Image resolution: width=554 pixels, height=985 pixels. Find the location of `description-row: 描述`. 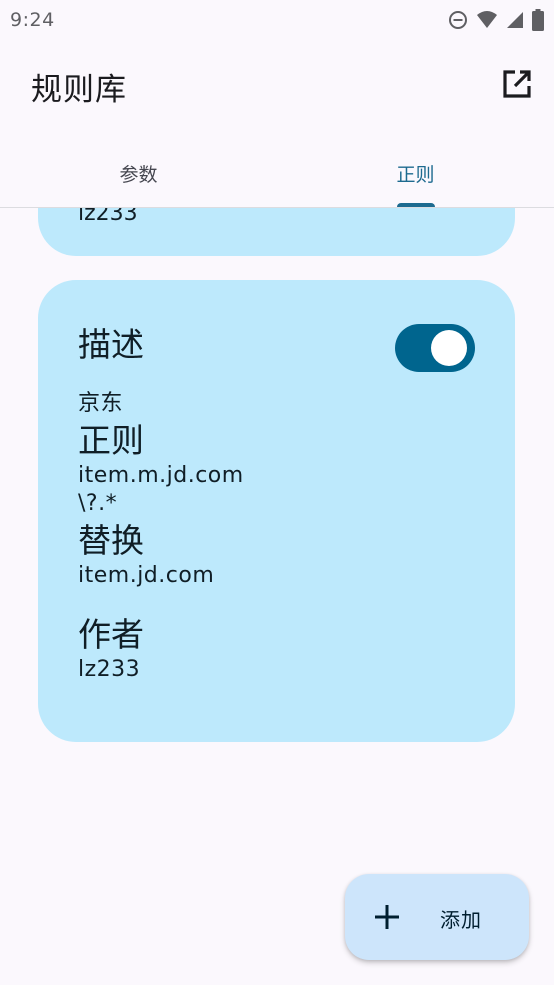

description-row: 描述 is located at coordinates (276, 348).